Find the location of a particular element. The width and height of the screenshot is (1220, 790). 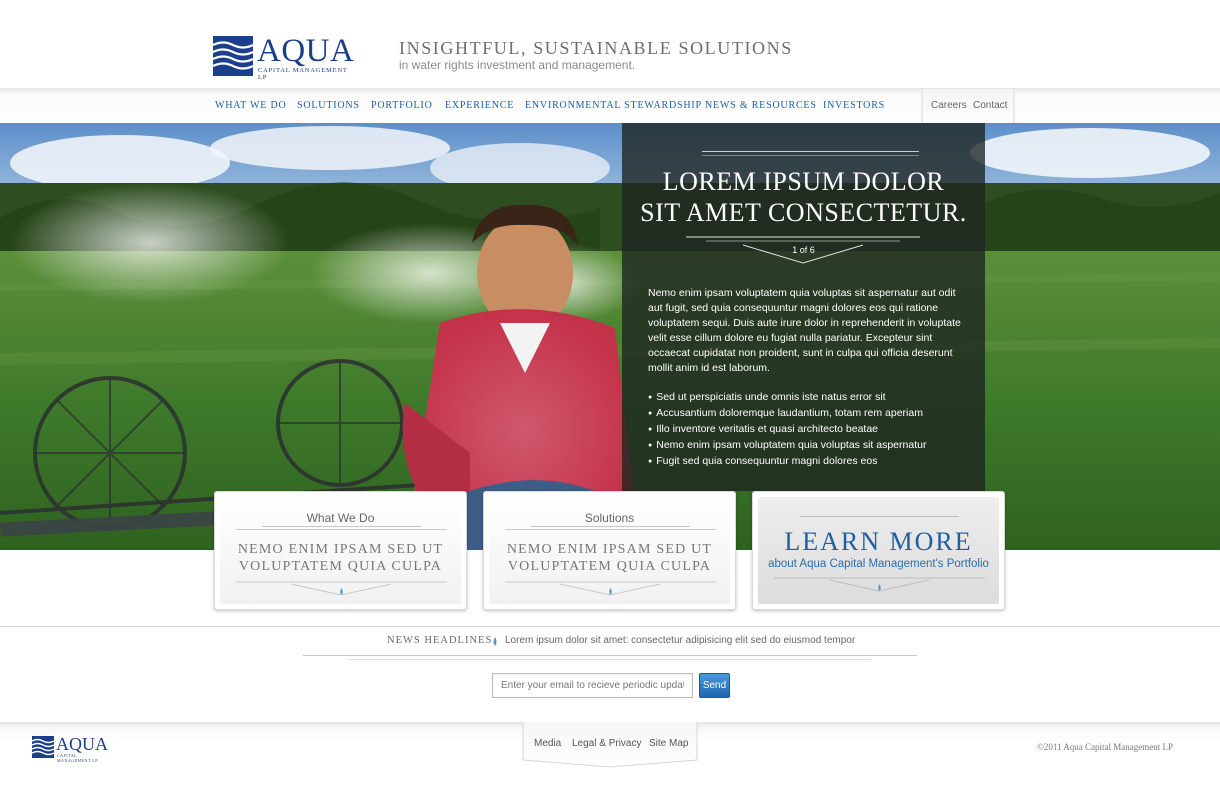

tagline: INSIGHTFUL, SUSTAINABLE SOLUTIONS is located at coordinates (596, 48).